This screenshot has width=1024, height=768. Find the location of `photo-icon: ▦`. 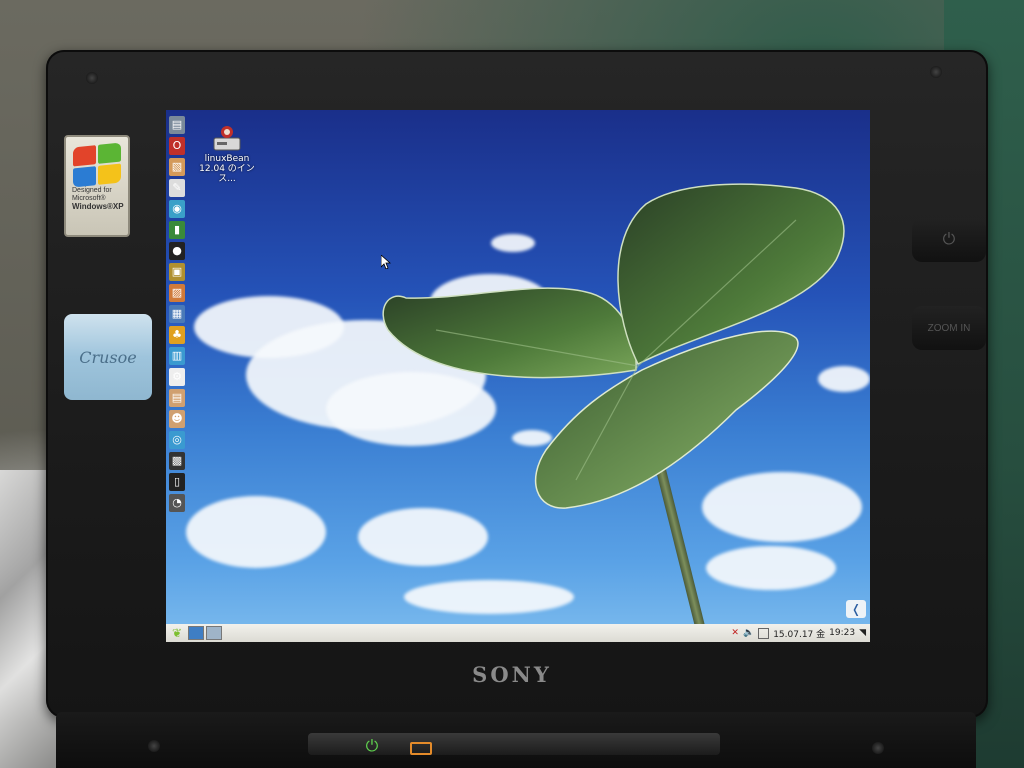

photo-icon: ▦ is located at coordinates (177, 314).